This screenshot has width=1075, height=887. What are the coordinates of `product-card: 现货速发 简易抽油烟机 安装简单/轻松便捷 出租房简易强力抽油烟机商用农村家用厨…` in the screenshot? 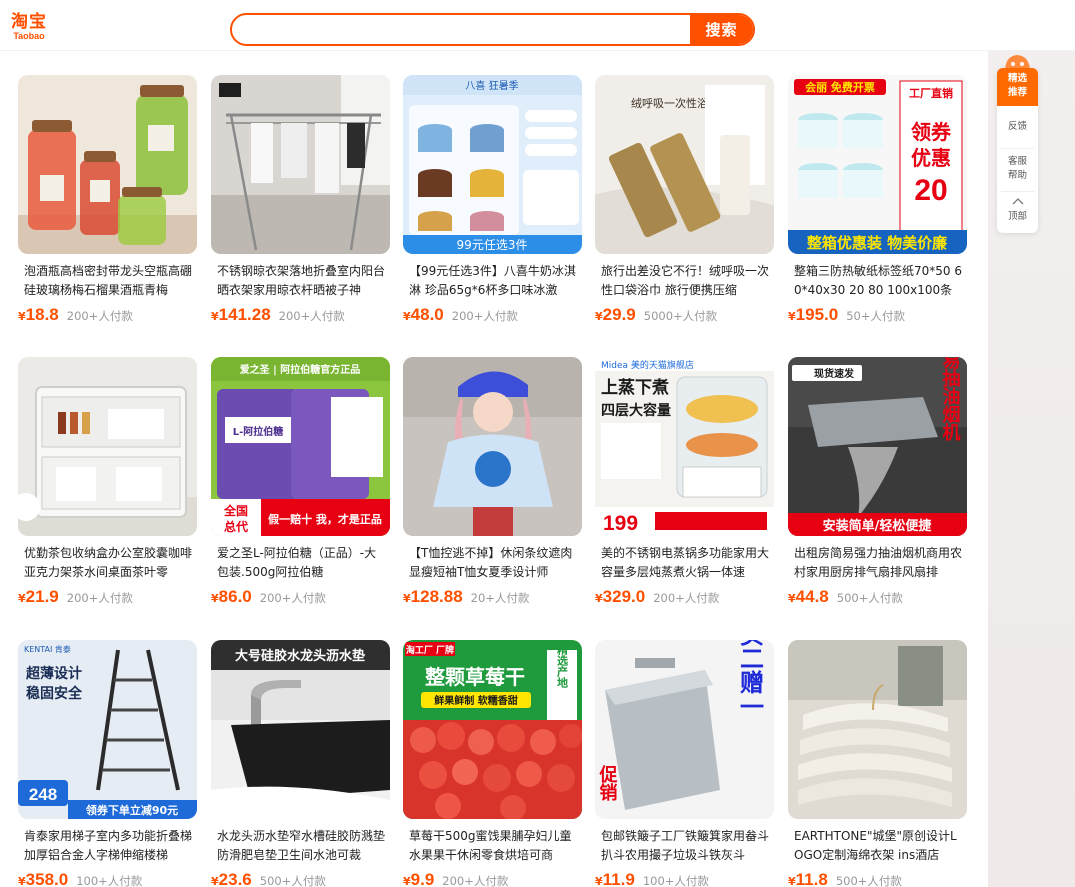 It's located at (877, 487).